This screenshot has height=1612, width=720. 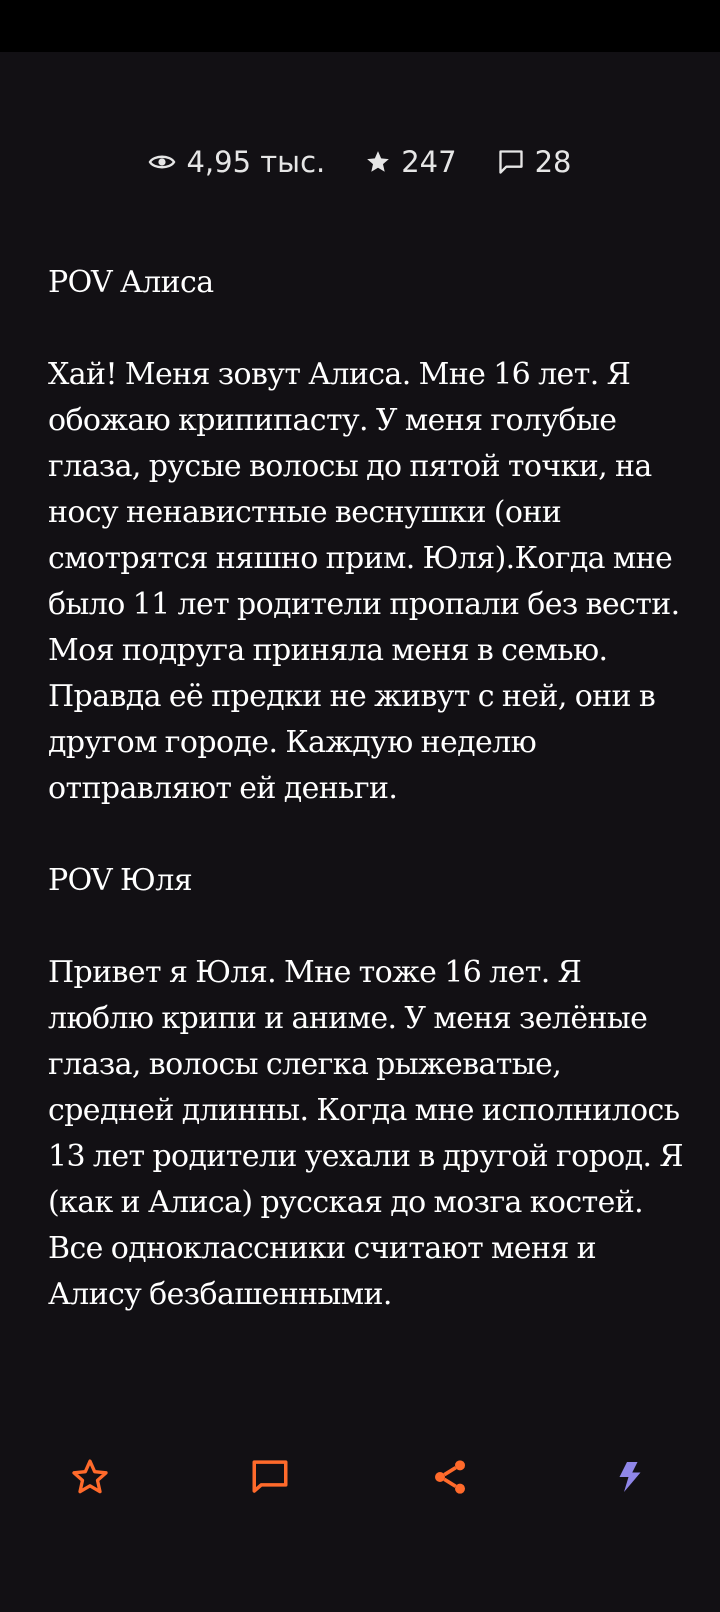 I want to click on views-stat: 4,95 тыс., so click(x=236, y=162).